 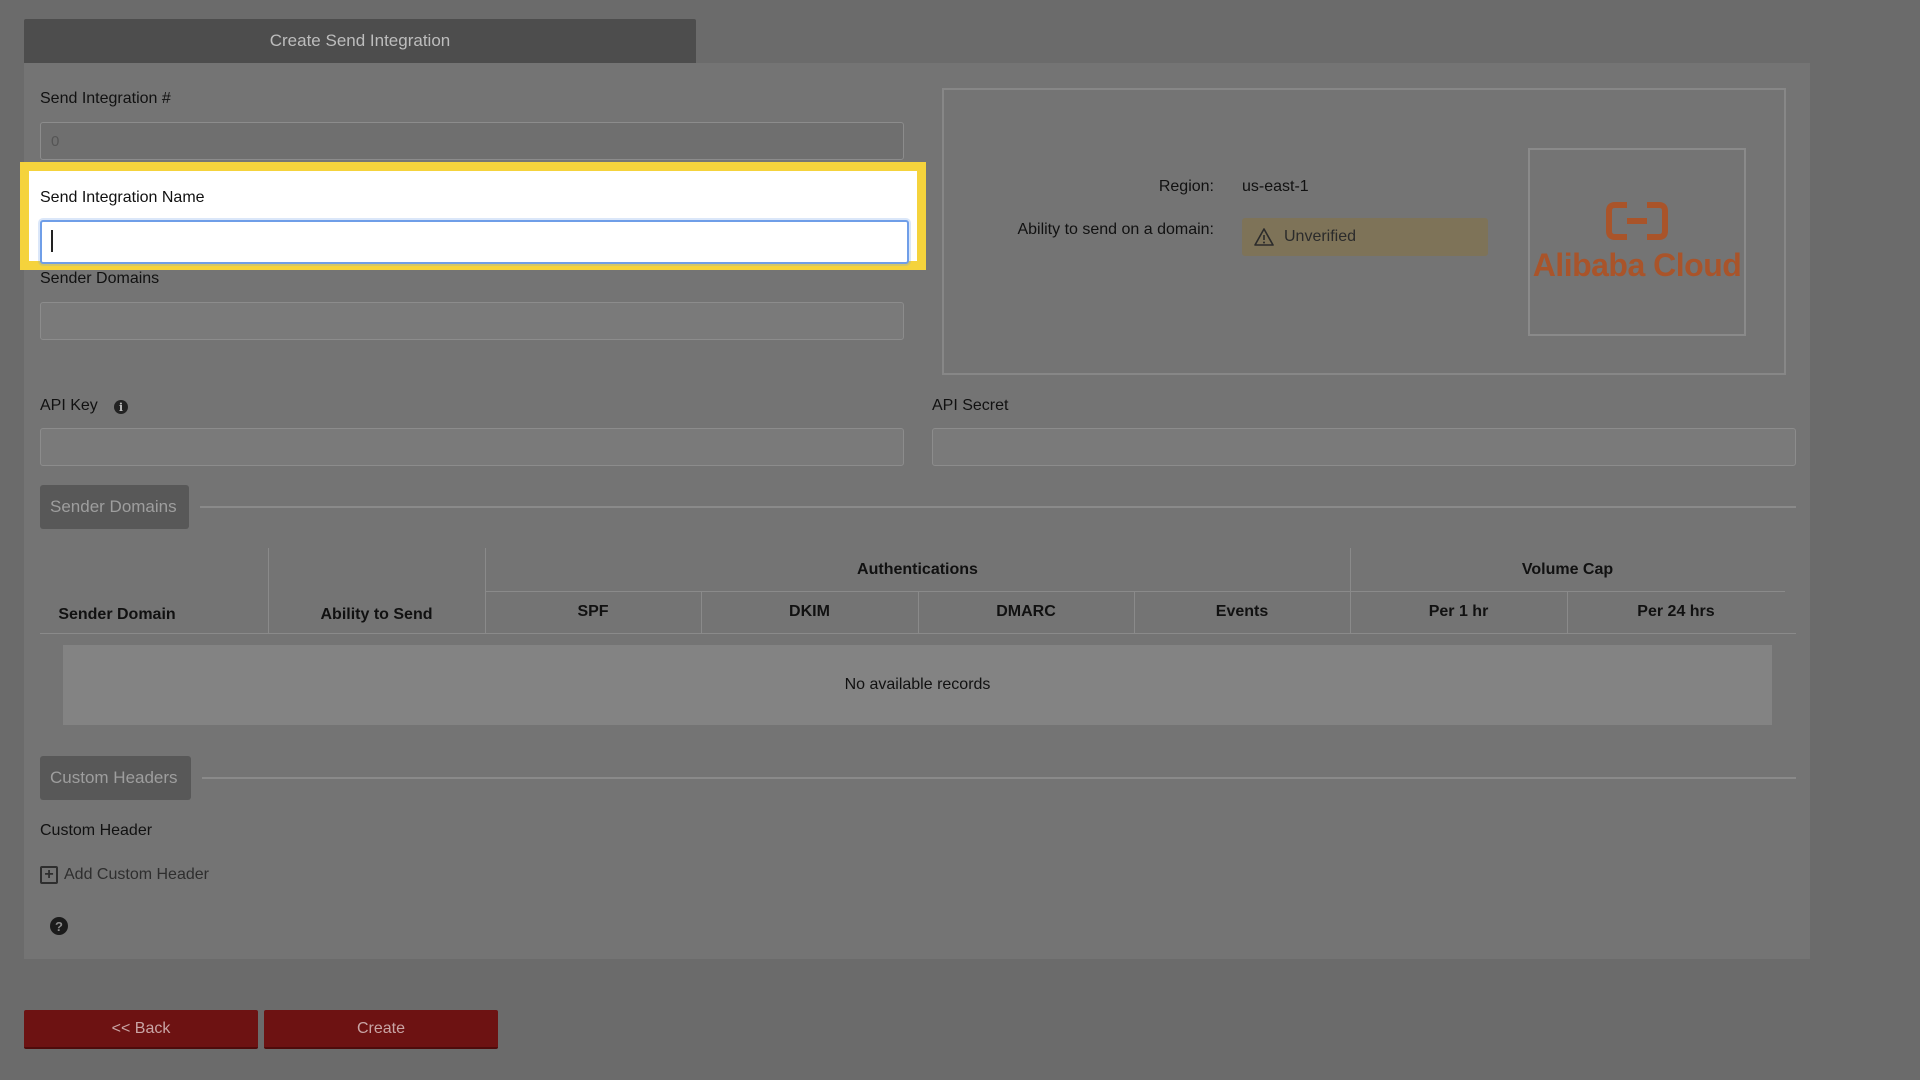 I want to click on custom-header-label: Custom Header, so click(x=96, y=830).